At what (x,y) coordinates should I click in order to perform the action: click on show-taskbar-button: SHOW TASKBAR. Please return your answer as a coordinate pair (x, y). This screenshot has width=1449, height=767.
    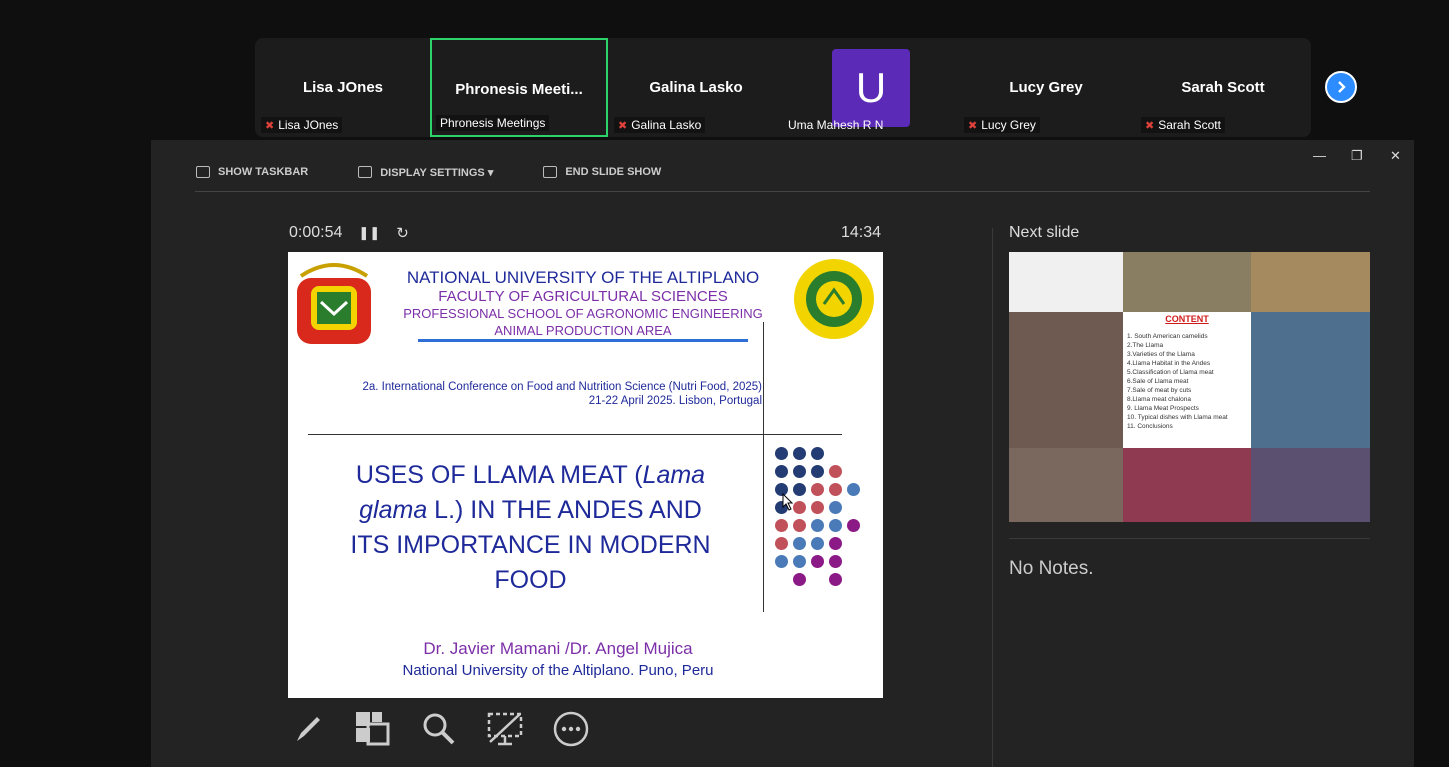
    Looking at the image, I should click on (252, 172).